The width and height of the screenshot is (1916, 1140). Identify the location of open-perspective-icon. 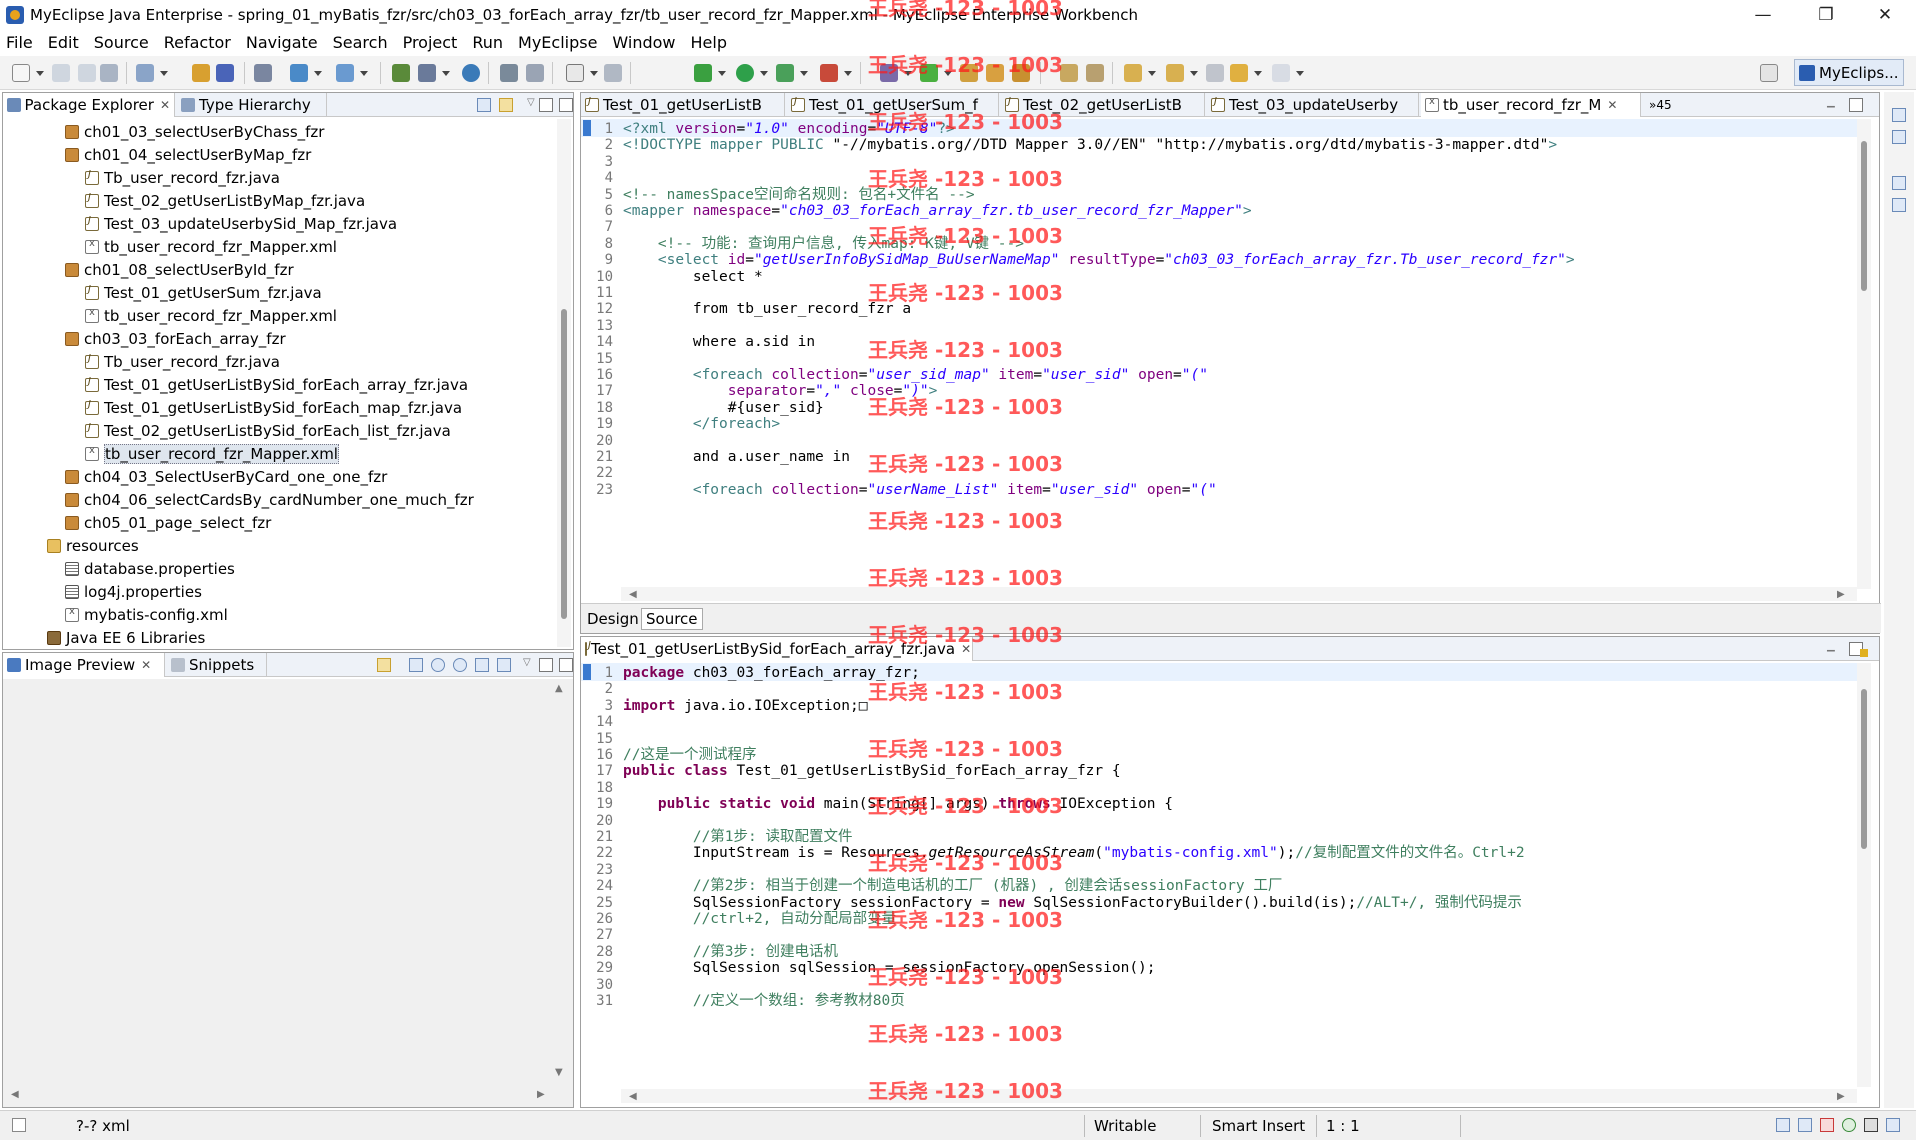
(1769, 73).